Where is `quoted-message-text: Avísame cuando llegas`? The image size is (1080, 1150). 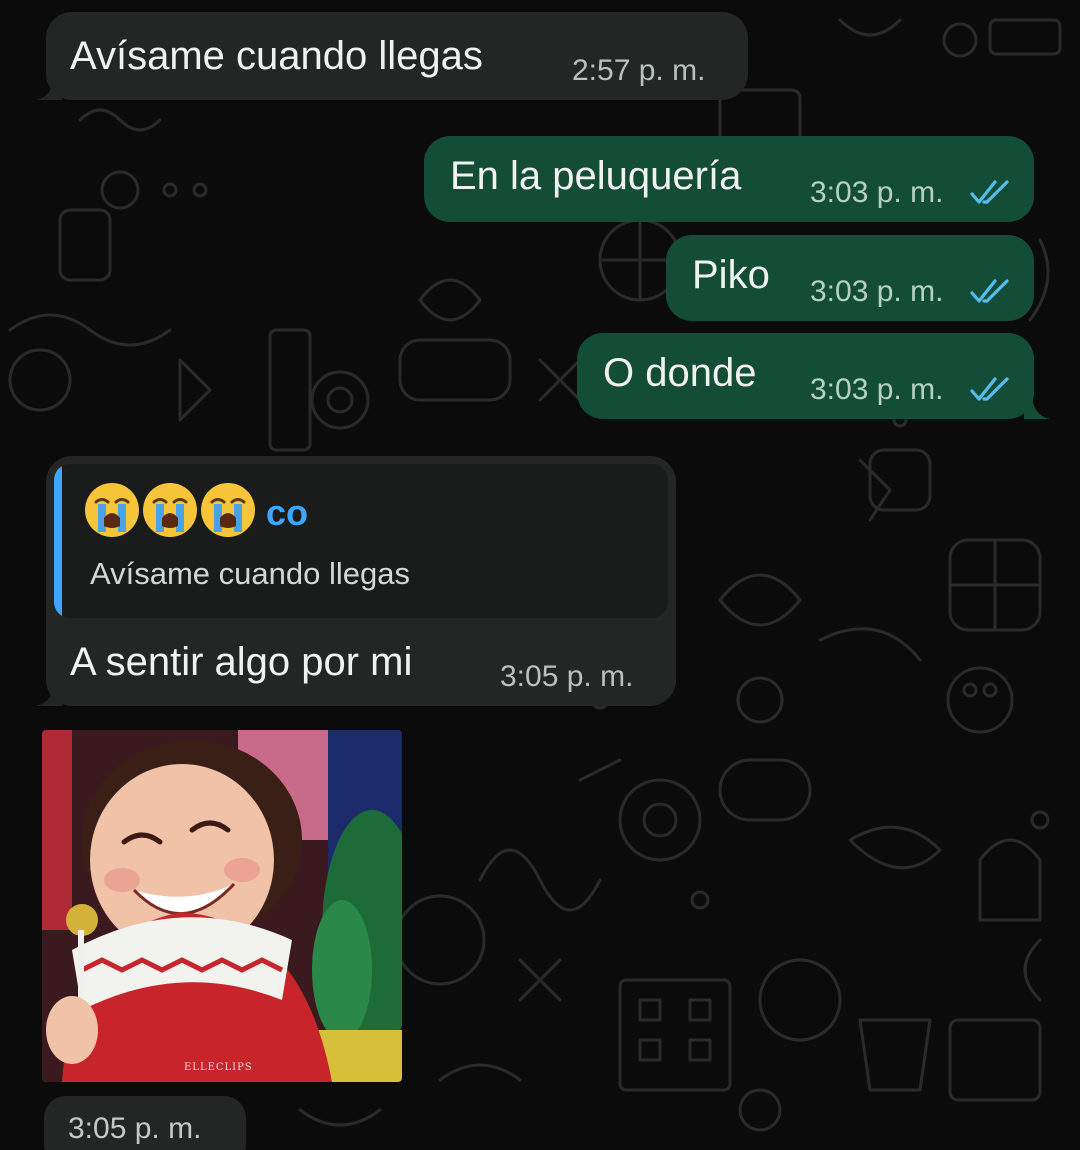
quoted-message-text: Avísame cuando llegas is located at coordinates (250, 573).